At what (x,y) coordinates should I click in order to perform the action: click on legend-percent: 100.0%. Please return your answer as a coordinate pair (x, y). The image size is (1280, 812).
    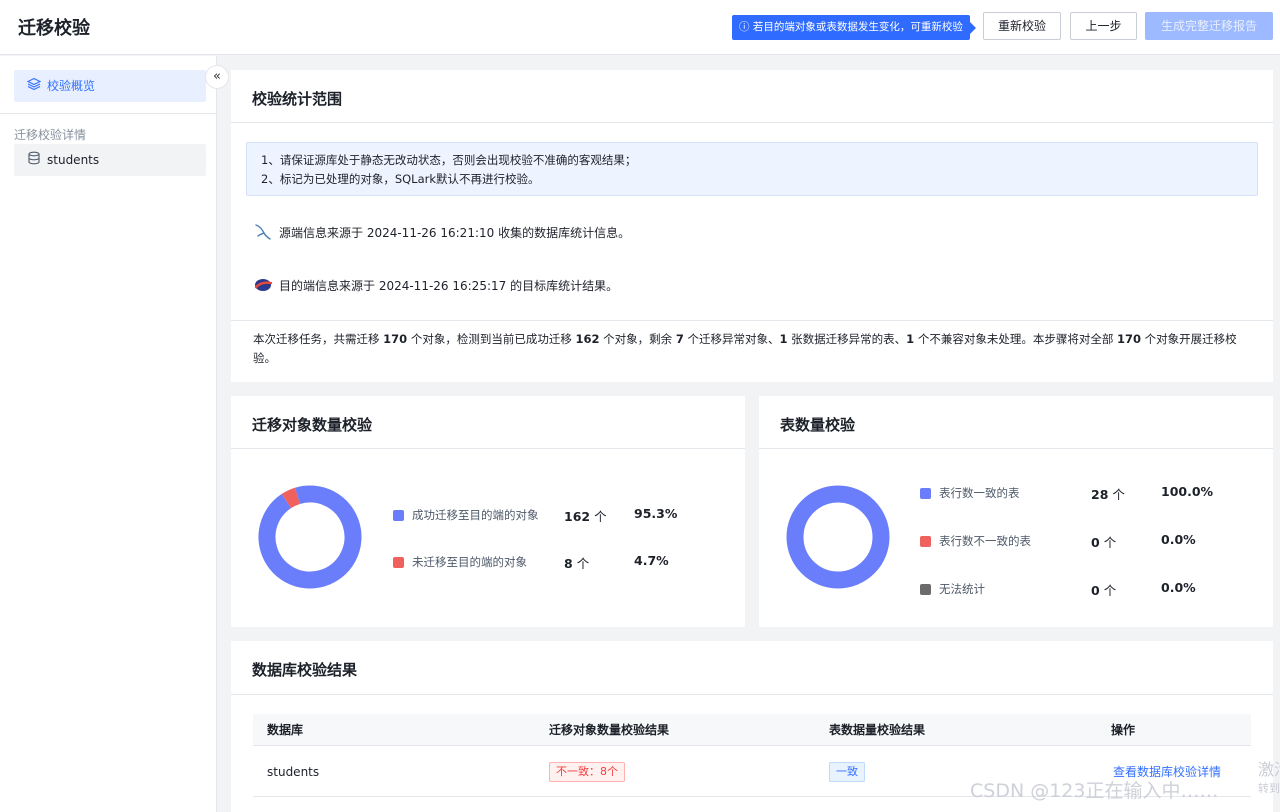
    Looking at the image, I should click on (1187, 491).